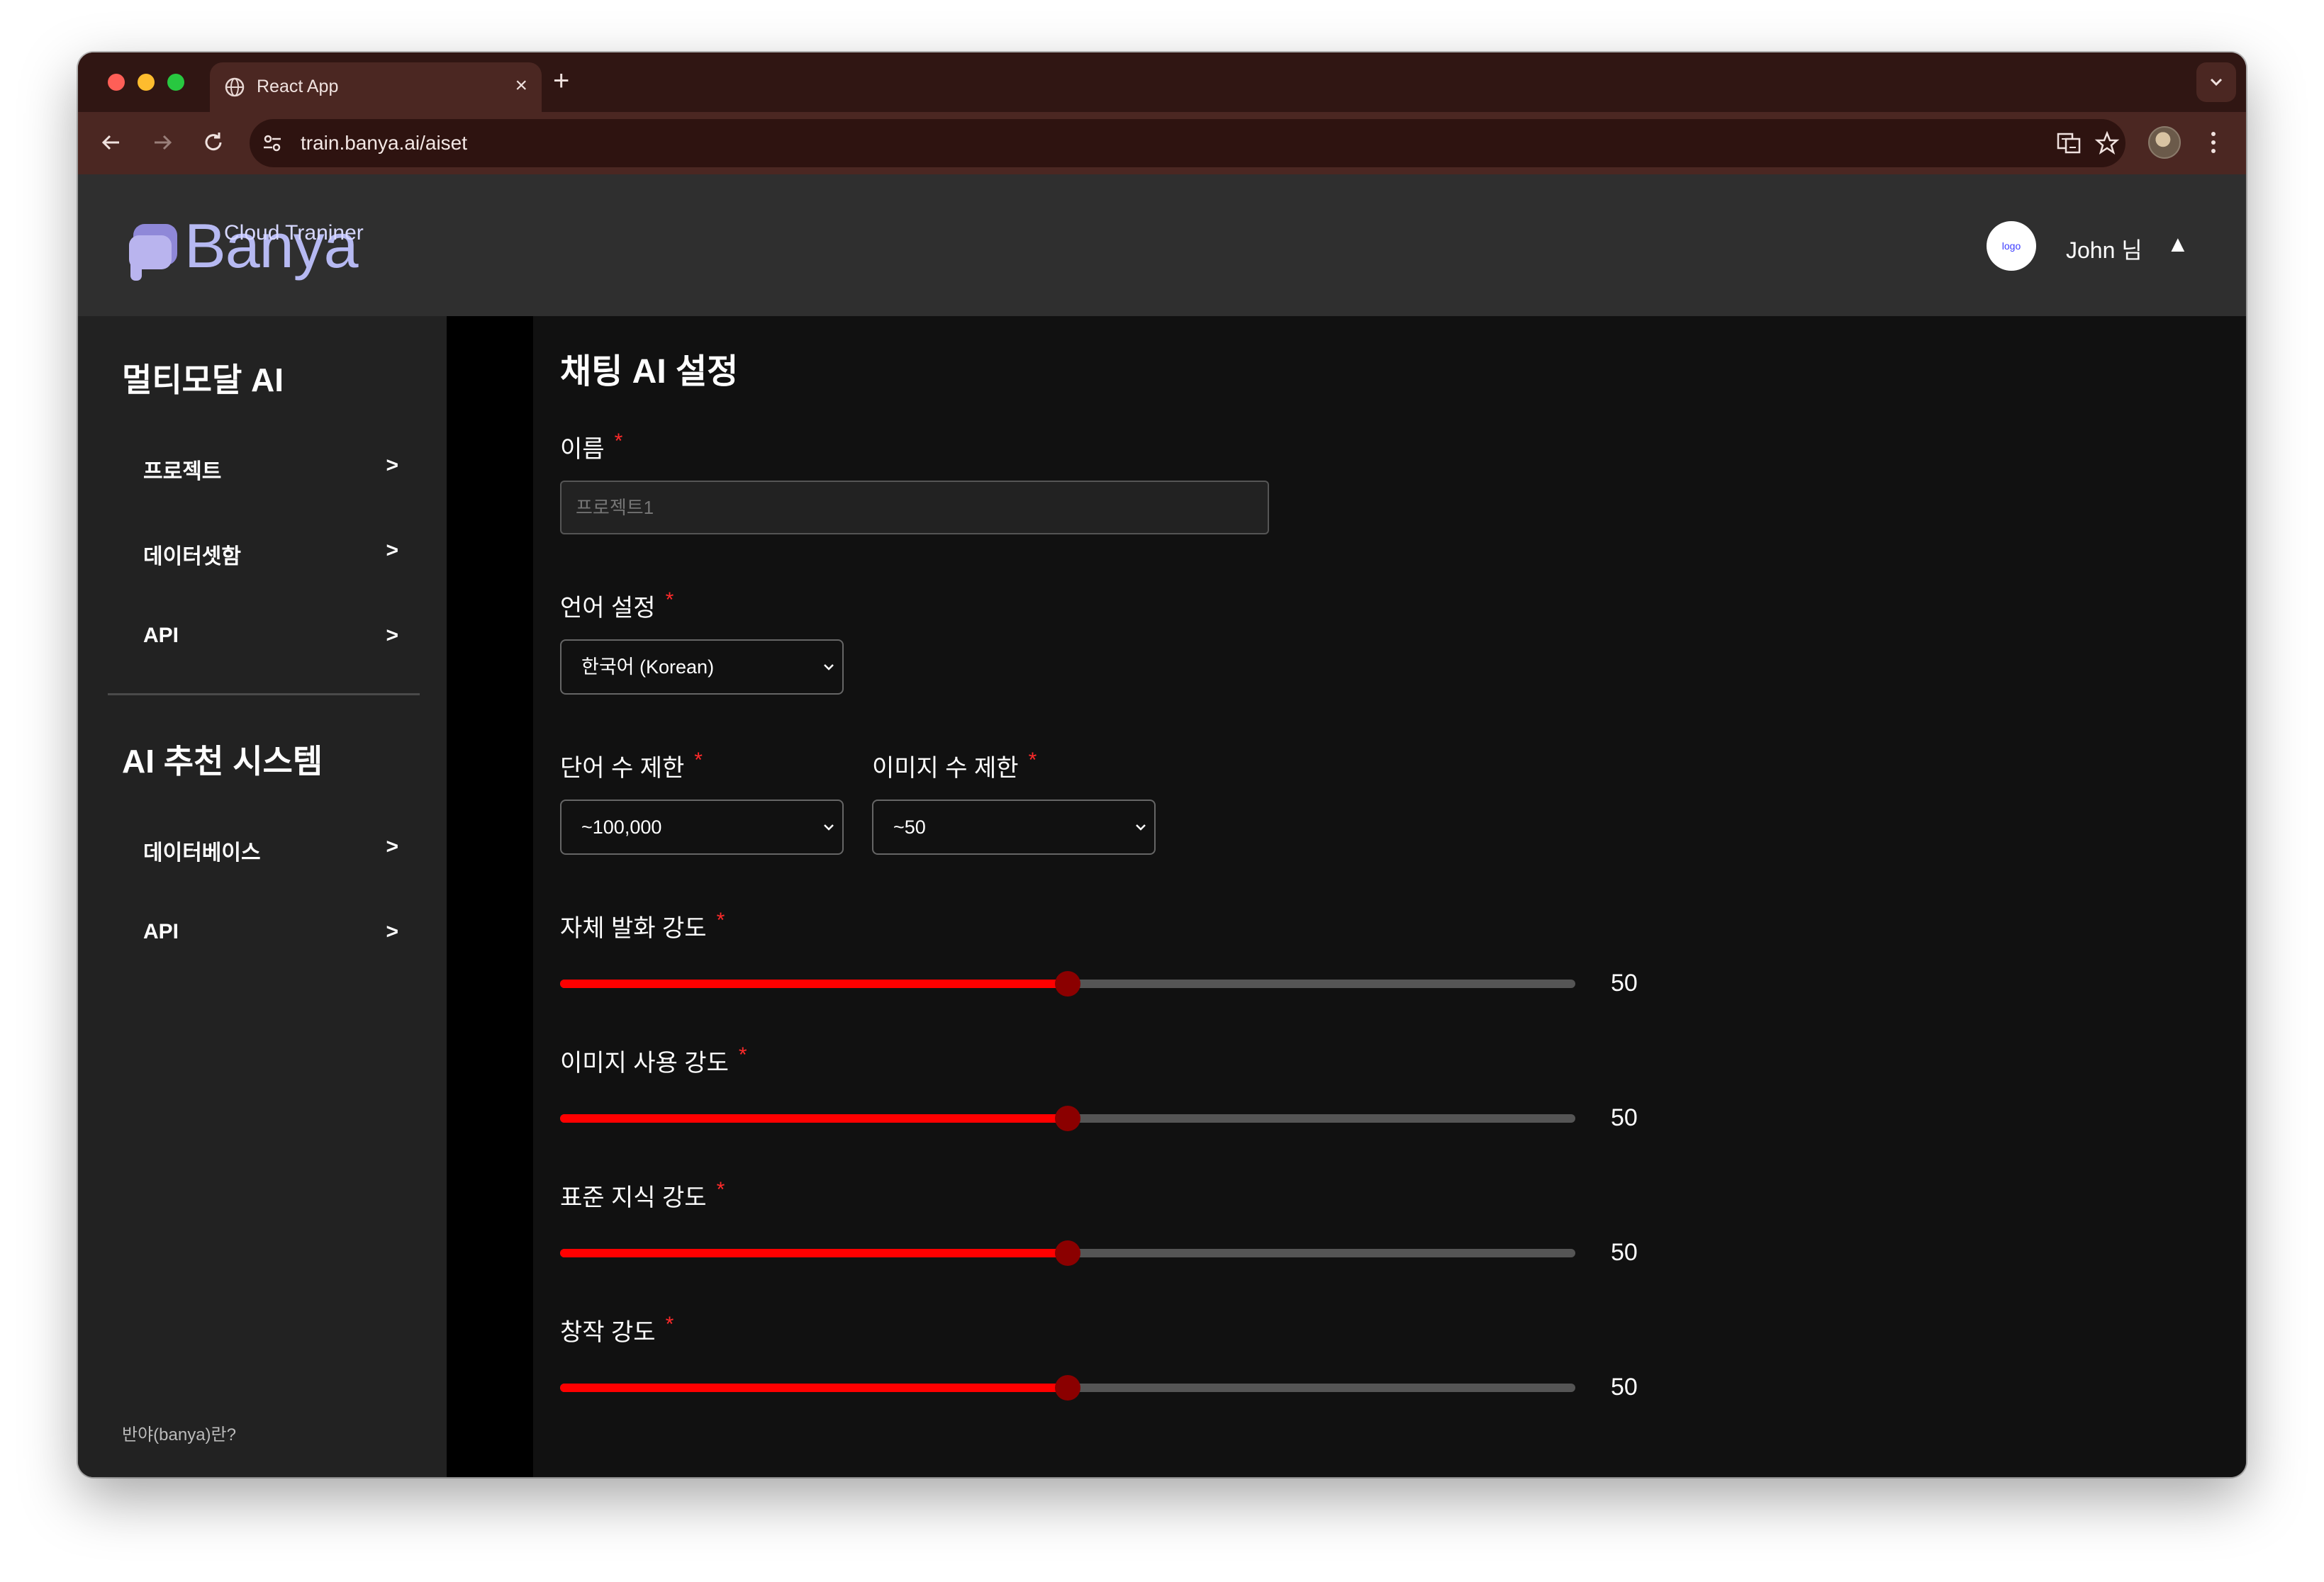 The image size is (2324, 1582). I want to click on sidebar-item-api: API >, so click(270, 636).